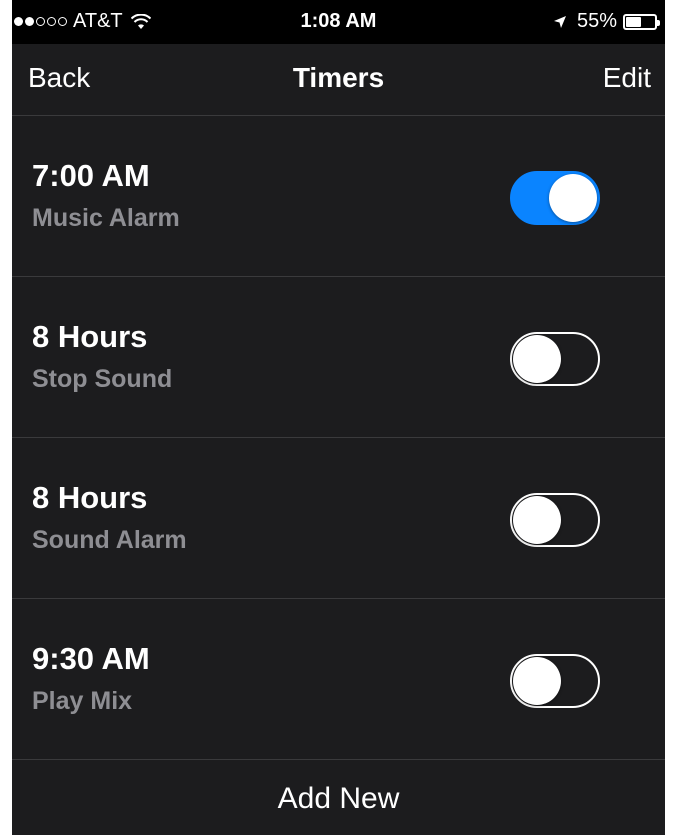  What do you see at coordinates (102, 379) in the screenshot?
I see `timer-label: Stop Sound` at bounding box center [102, 379].